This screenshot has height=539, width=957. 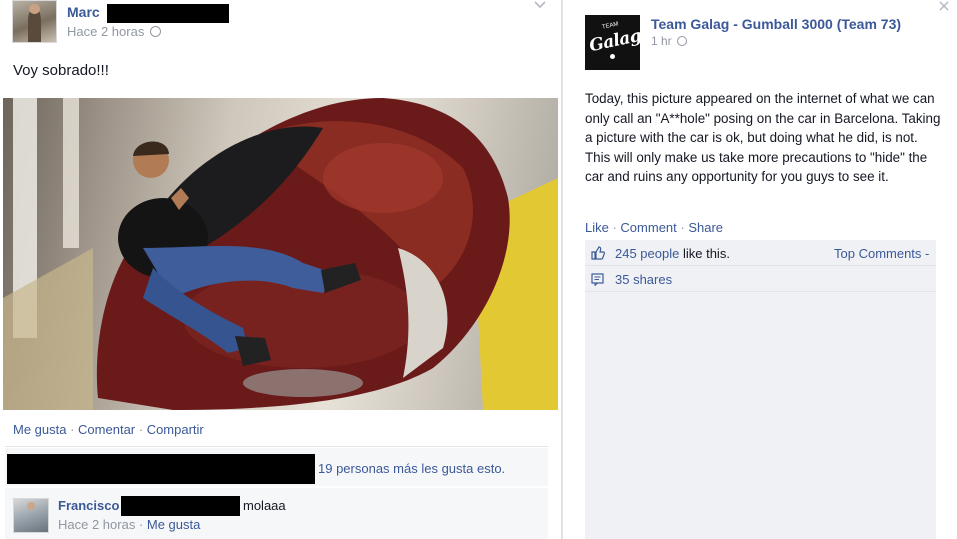 I want to click on like-link: Like, so click(x=597, y=227).